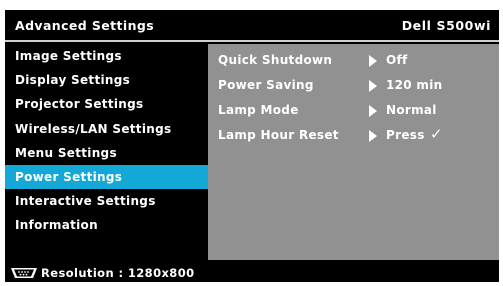 The height and width of the screenshot is (286, 503). I want to click on setting-row-lamp-hour-reset: Lamp Hour Reset Press ✓, so click(353, 135).